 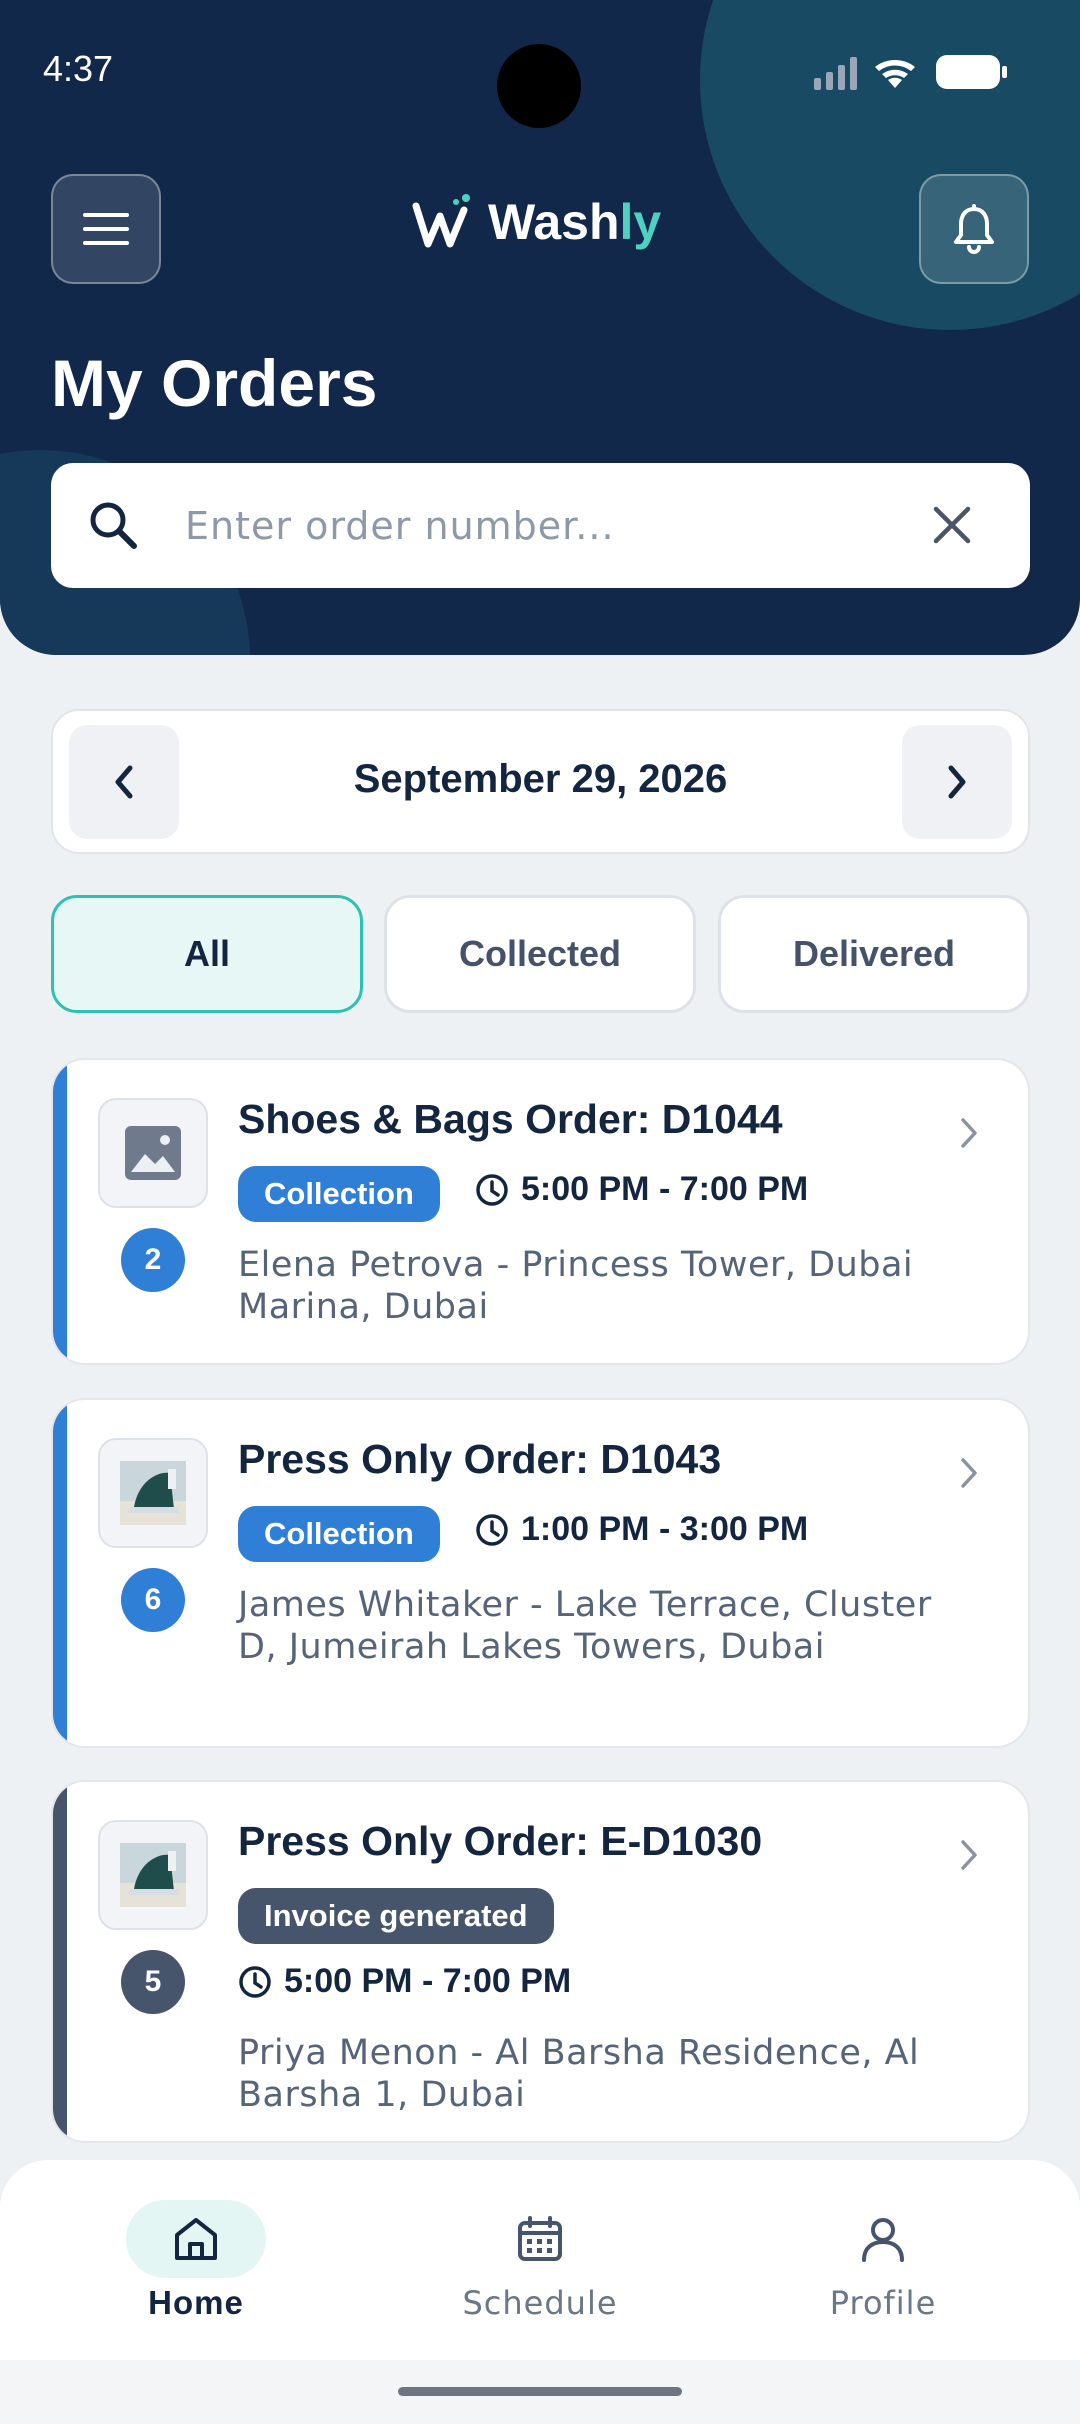 What do you see at coordinates (890, 165) in the screenshot?
I see `decorative-circle` at bounding box center [890, 165].